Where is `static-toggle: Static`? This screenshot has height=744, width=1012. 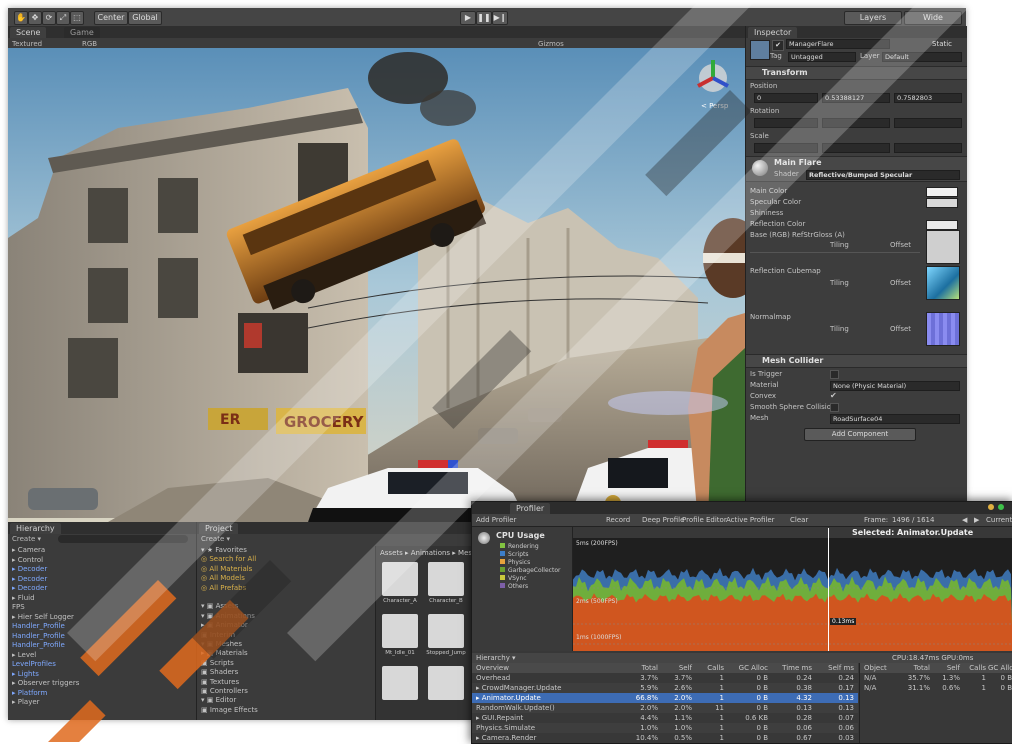 static-toggle: Static is located at coordinates (942, 44).